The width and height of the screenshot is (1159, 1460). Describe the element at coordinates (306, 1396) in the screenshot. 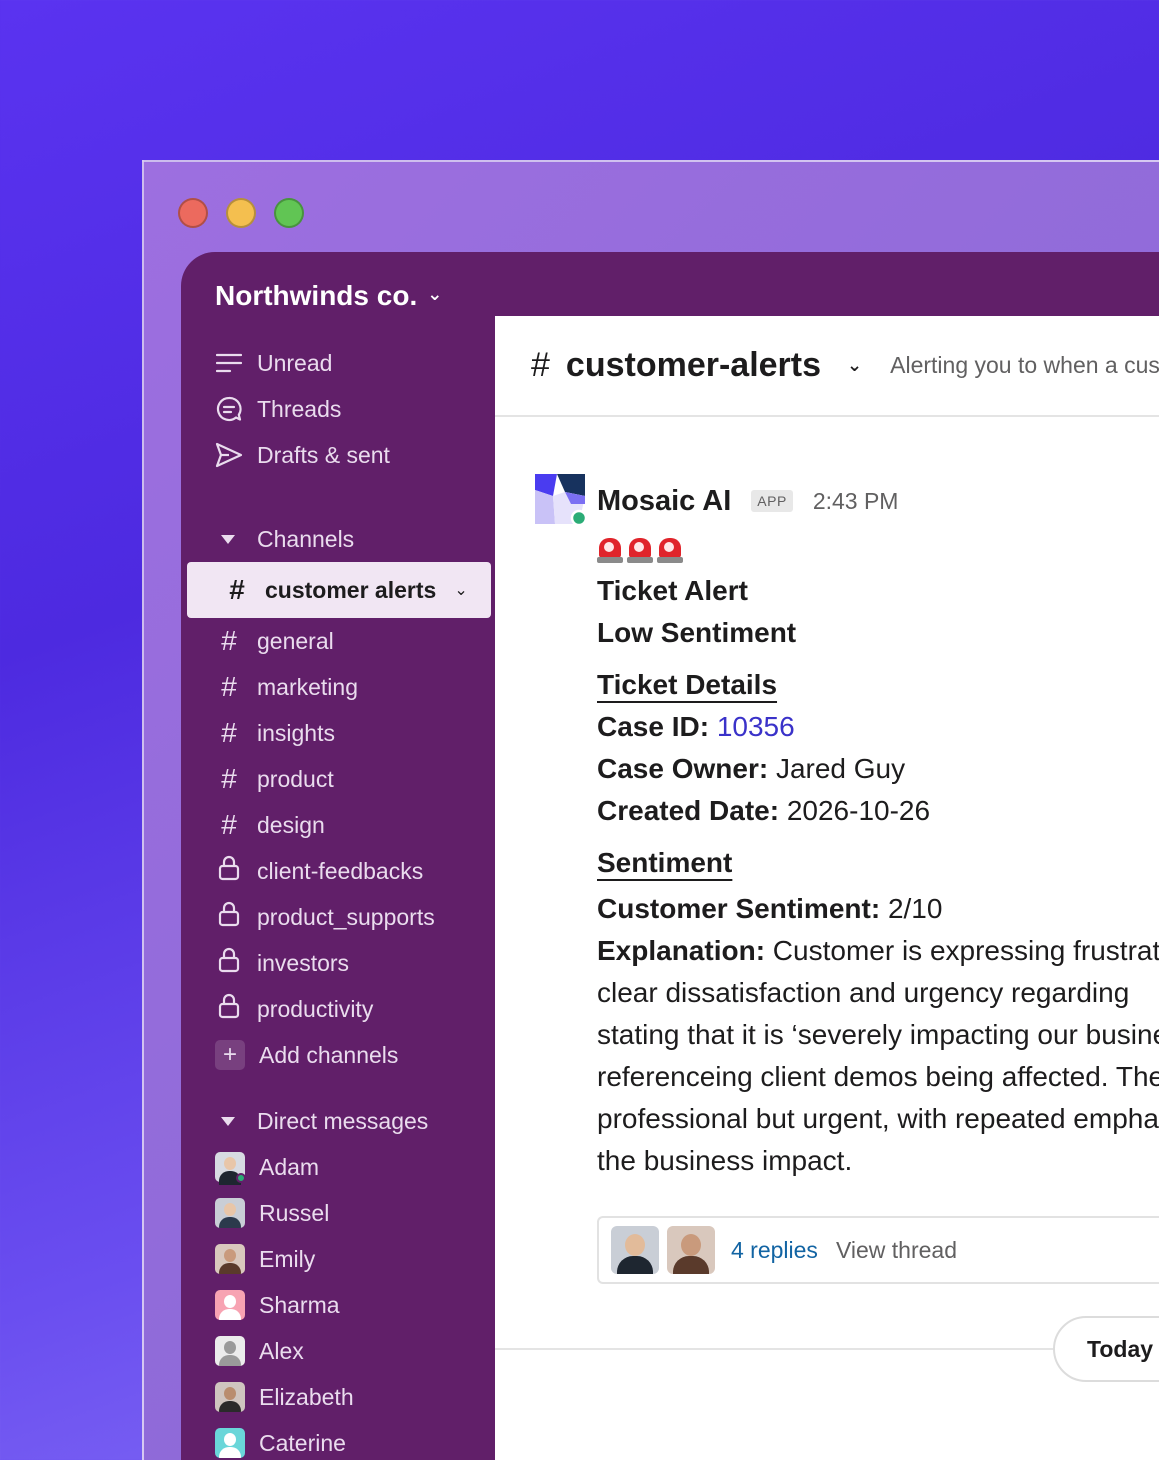

I see `dm-name: Elizabeth` at that location.